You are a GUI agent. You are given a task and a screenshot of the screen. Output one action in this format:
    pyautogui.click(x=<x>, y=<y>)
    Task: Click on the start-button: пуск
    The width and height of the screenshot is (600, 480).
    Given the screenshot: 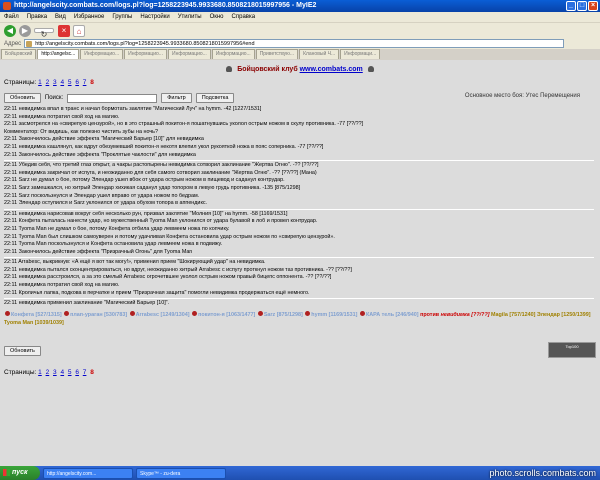 What is the action you would take?
    pyautogui.click(x=20, y=473)
    